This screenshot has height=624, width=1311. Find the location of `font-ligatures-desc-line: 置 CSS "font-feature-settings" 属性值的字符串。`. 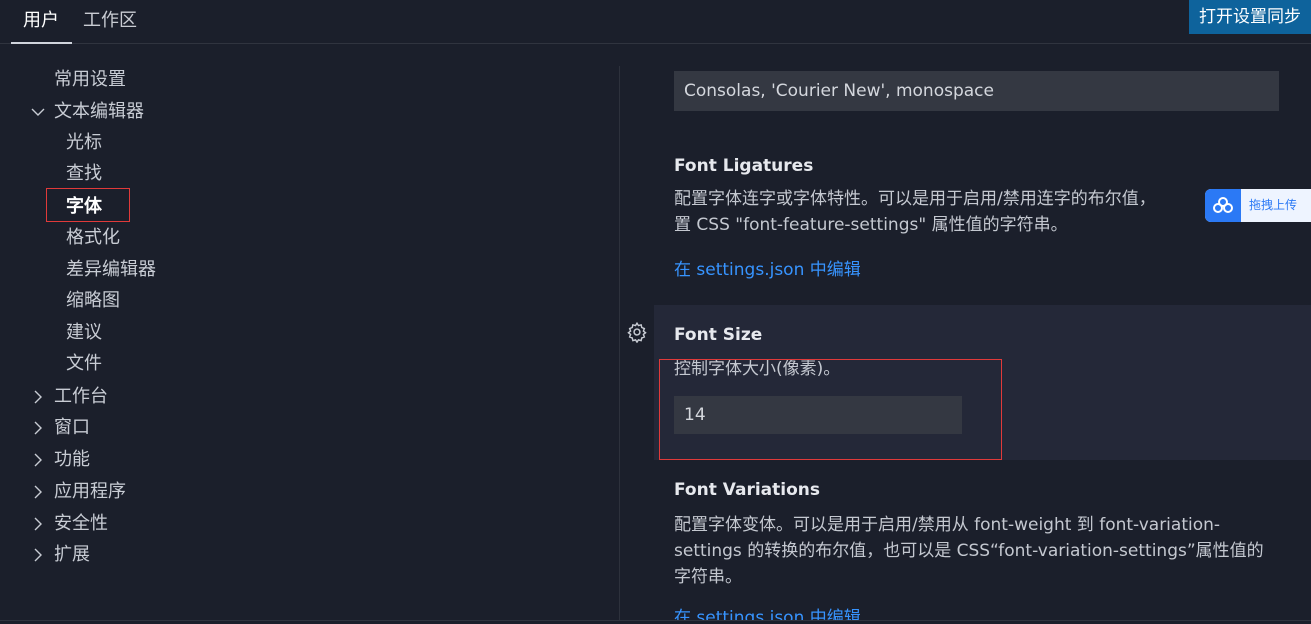

font-ligatures-desc-line: 置 CSS "font-feature-settings" 属性值的字符串。 is located at coordinates (871, 225).